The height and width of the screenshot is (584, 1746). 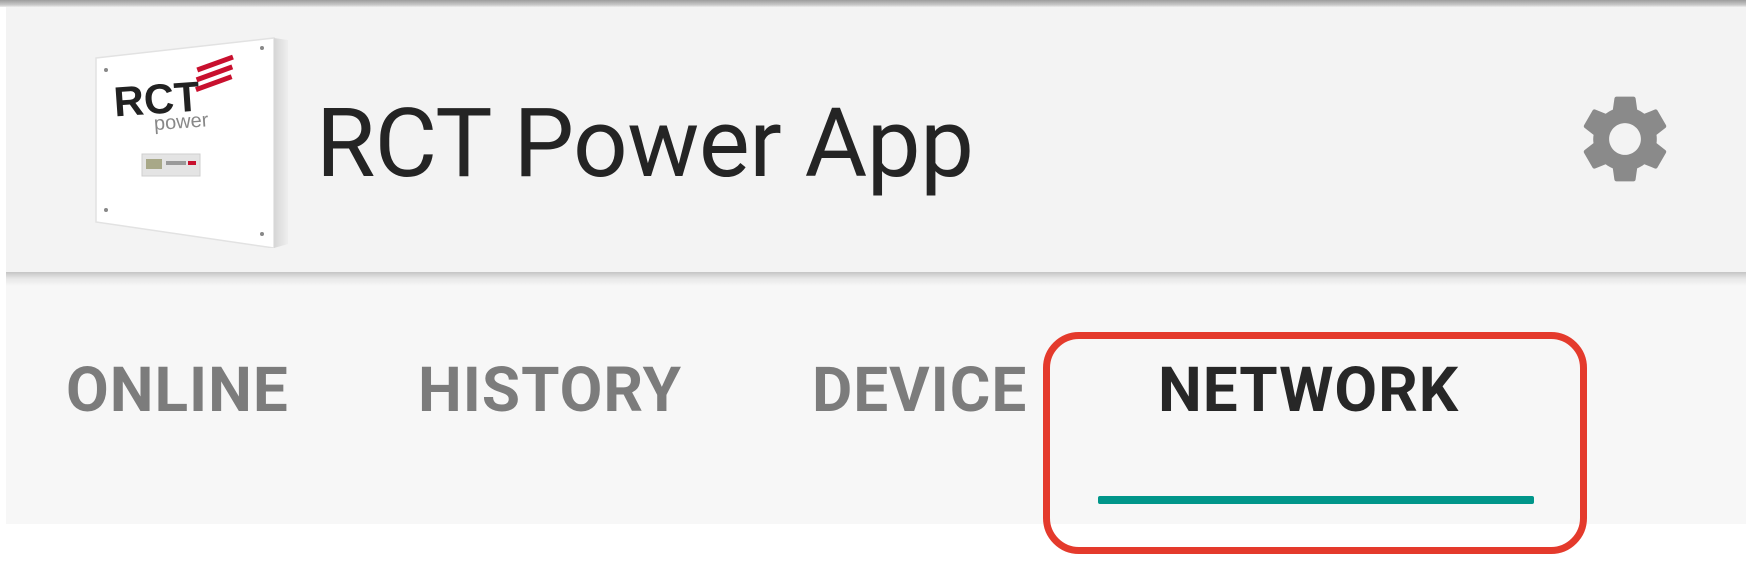 I want to click on toolbar-shadow, so click(x=876, y=279).